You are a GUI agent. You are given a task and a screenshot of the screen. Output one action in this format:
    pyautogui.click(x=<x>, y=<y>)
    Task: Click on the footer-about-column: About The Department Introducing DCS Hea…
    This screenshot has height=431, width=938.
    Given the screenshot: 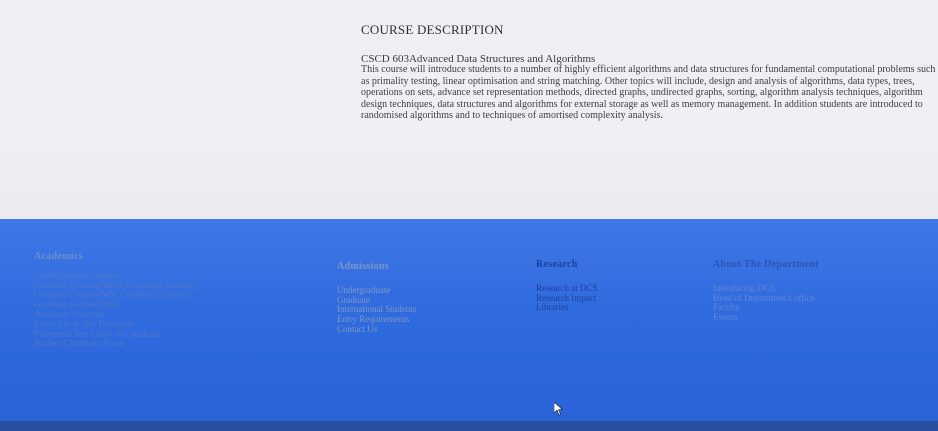 What is the action you would take?
    pyautogui.click(x=766, y=291)
    